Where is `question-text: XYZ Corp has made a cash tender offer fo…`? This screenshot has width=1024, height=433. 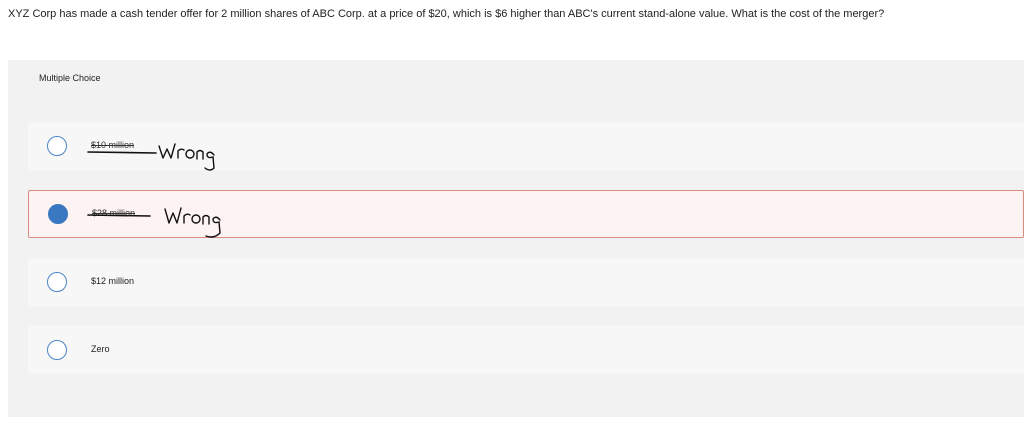
question-text: XYZ Corp has made a cash tender offer fo… is located at coordinates (446, 14).